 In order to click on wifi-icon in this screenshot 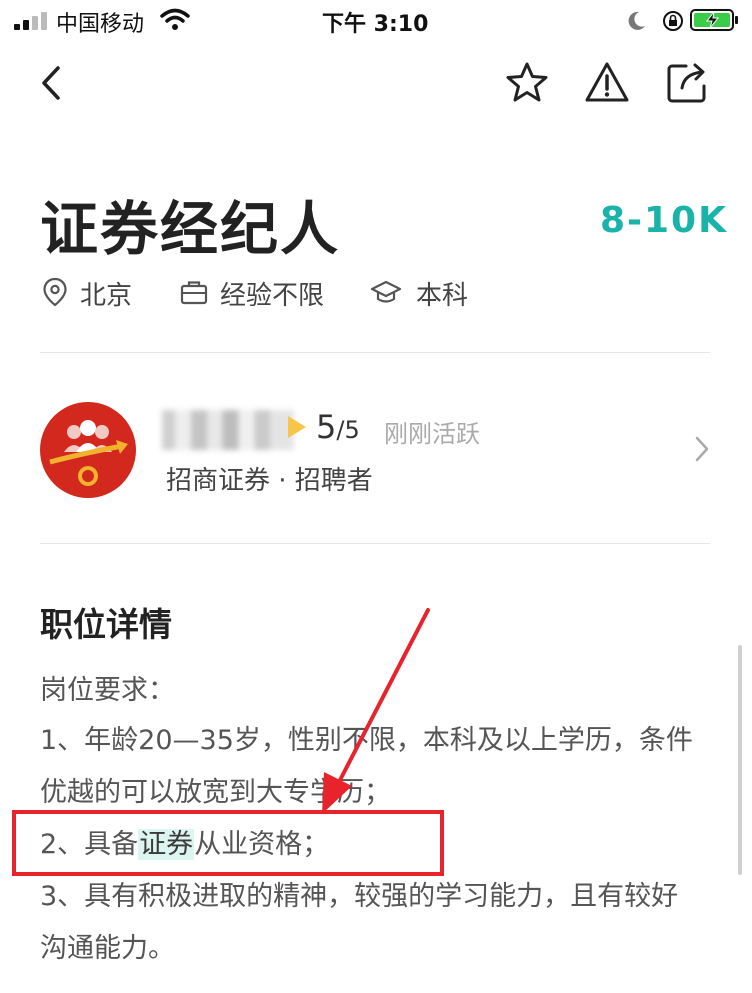, I will do `click(175, 19)`.